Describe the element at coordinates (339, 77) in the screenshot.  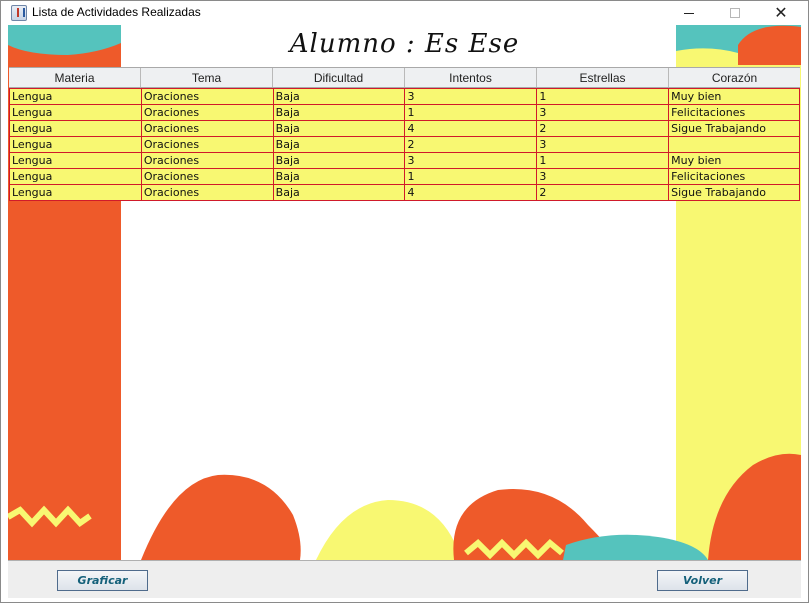
I see `column-header-dificultad: Dificultad` at that location.